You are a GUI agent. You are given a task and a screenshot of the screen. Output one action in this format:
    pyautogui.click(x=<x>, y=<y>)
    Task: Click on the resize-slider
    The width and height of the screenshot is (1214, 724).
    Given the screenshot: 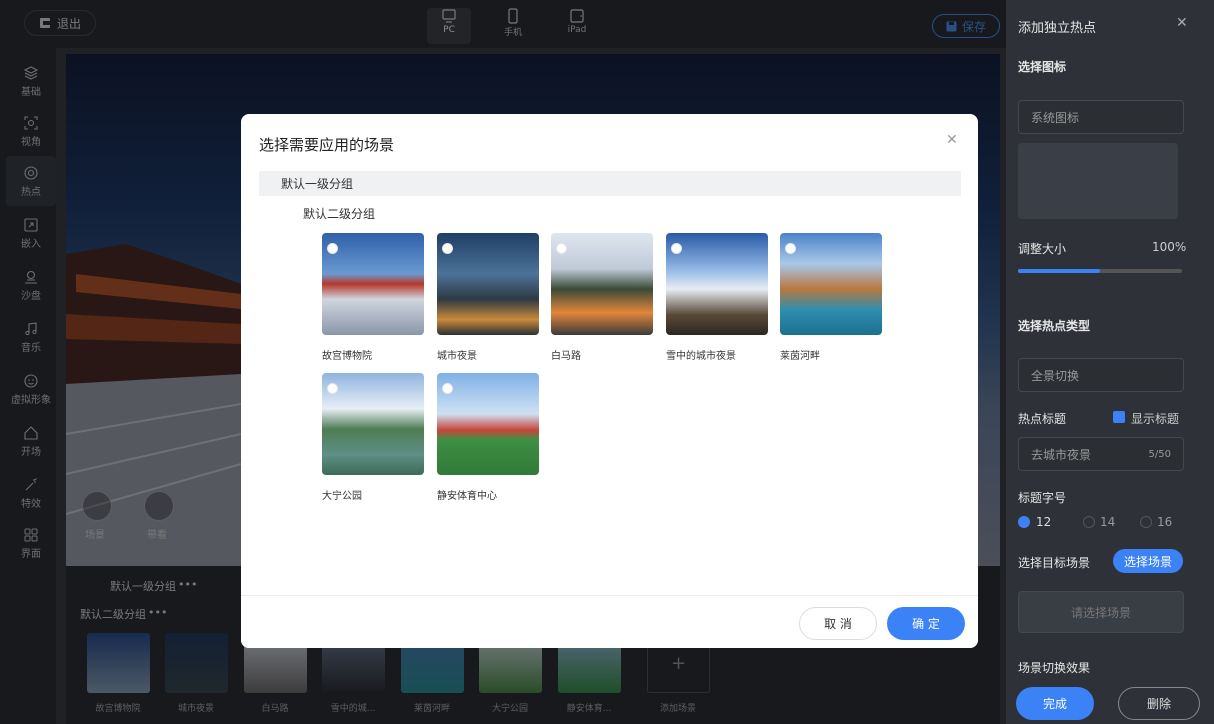 What is the action you would take?
    pyautogui.click(x=1100, y=271)
    